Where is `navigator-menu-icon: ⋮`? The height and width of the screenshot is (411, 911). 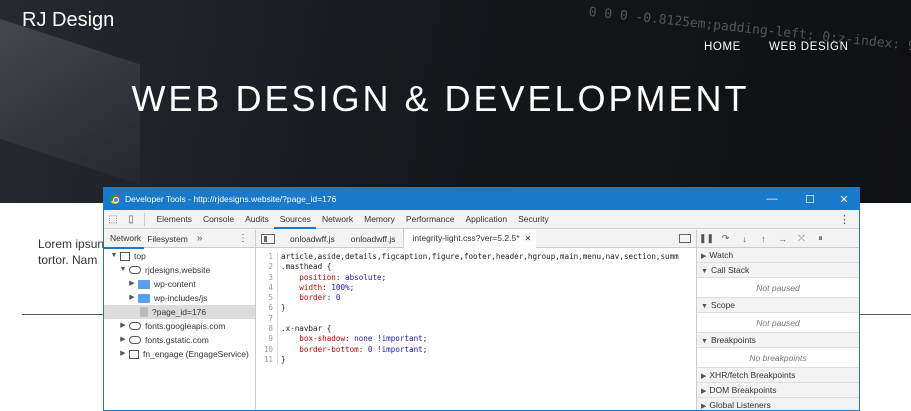 navigator-menu-icon: ⋮ is located at coordinates (243, 238).